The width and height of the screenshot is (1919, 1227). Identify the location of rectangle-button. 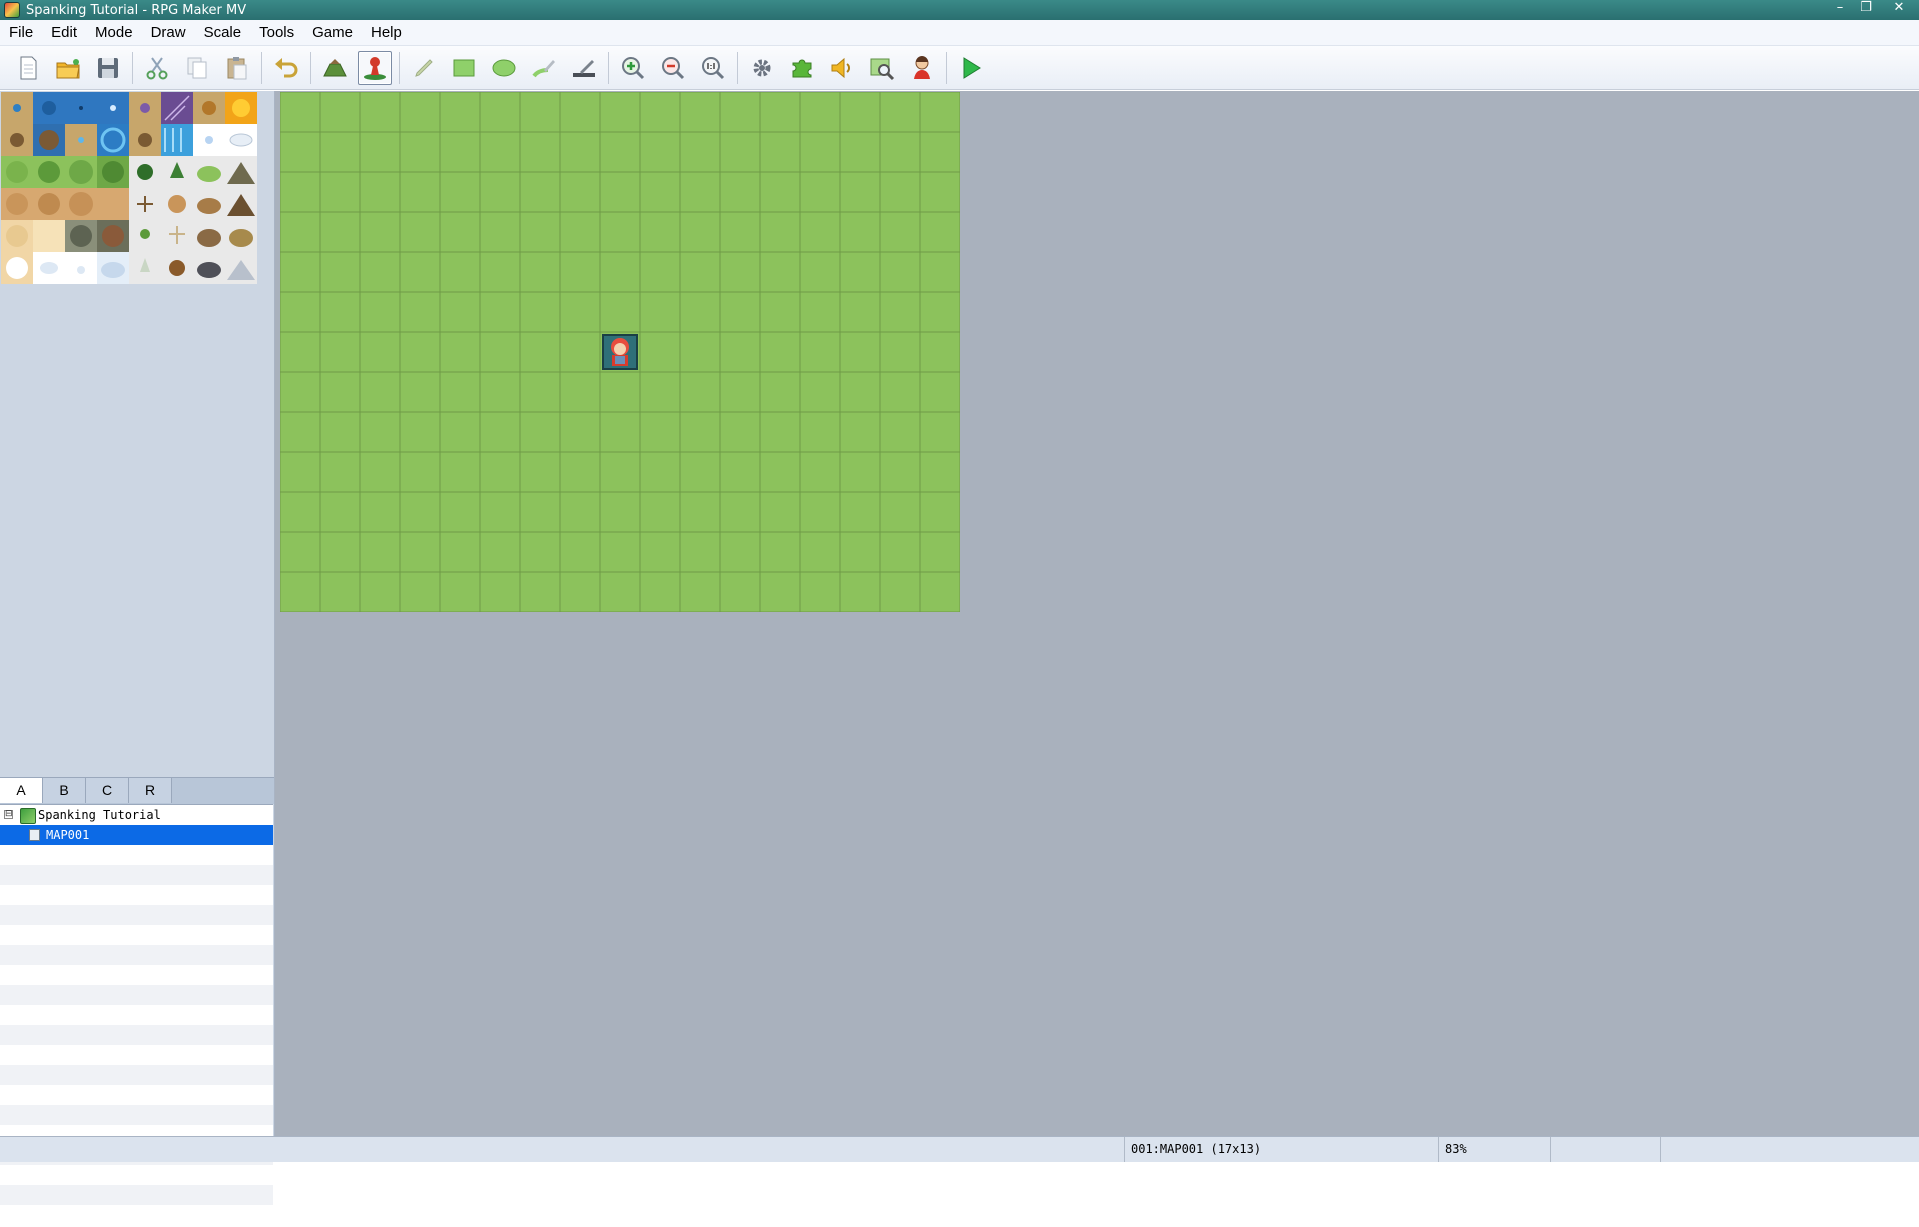
(464, 68).